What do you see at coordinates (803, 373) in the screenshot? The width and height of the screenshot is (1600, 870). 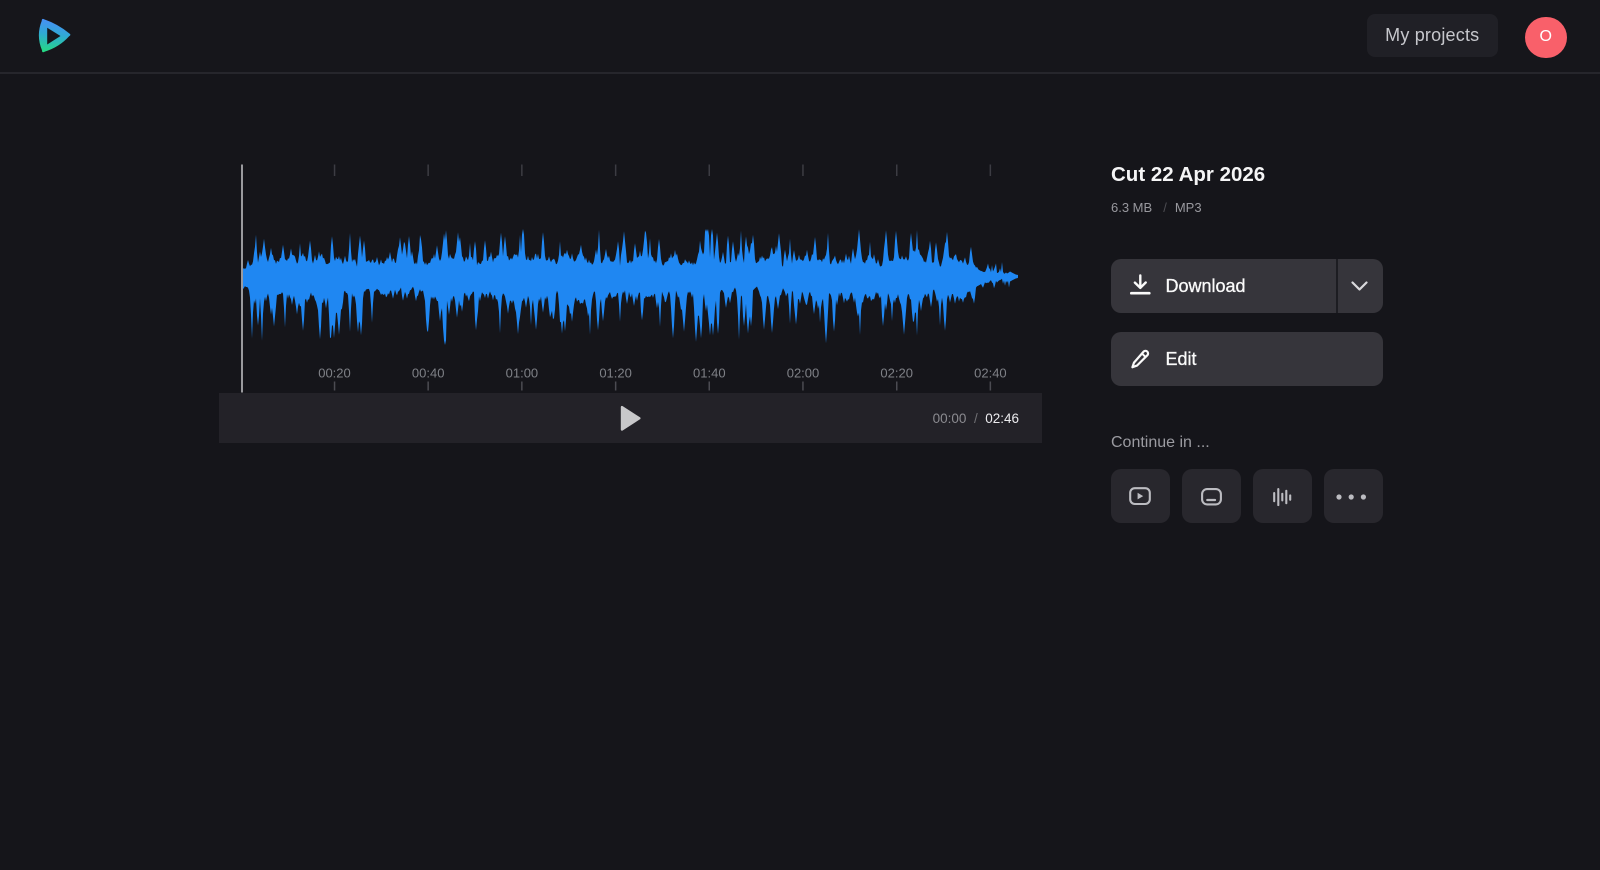 I see `svg-text: 02:00` at bounding box center [803, 373].